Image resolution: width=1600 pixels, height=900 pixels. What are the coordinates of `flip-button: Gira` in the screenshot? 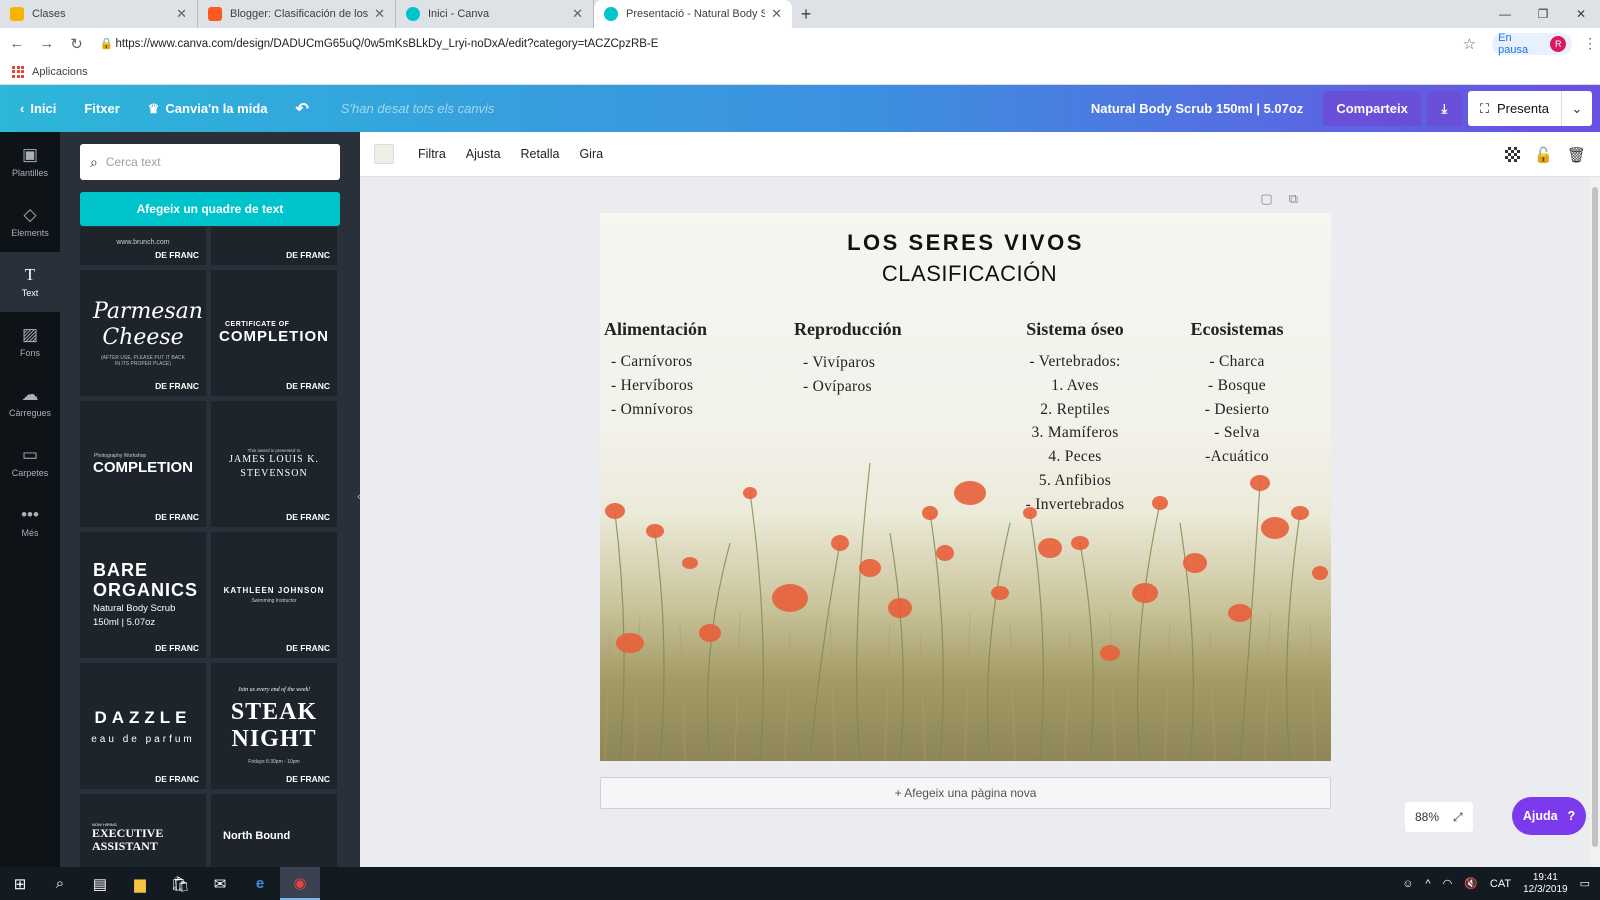 It's located at (591, 154).